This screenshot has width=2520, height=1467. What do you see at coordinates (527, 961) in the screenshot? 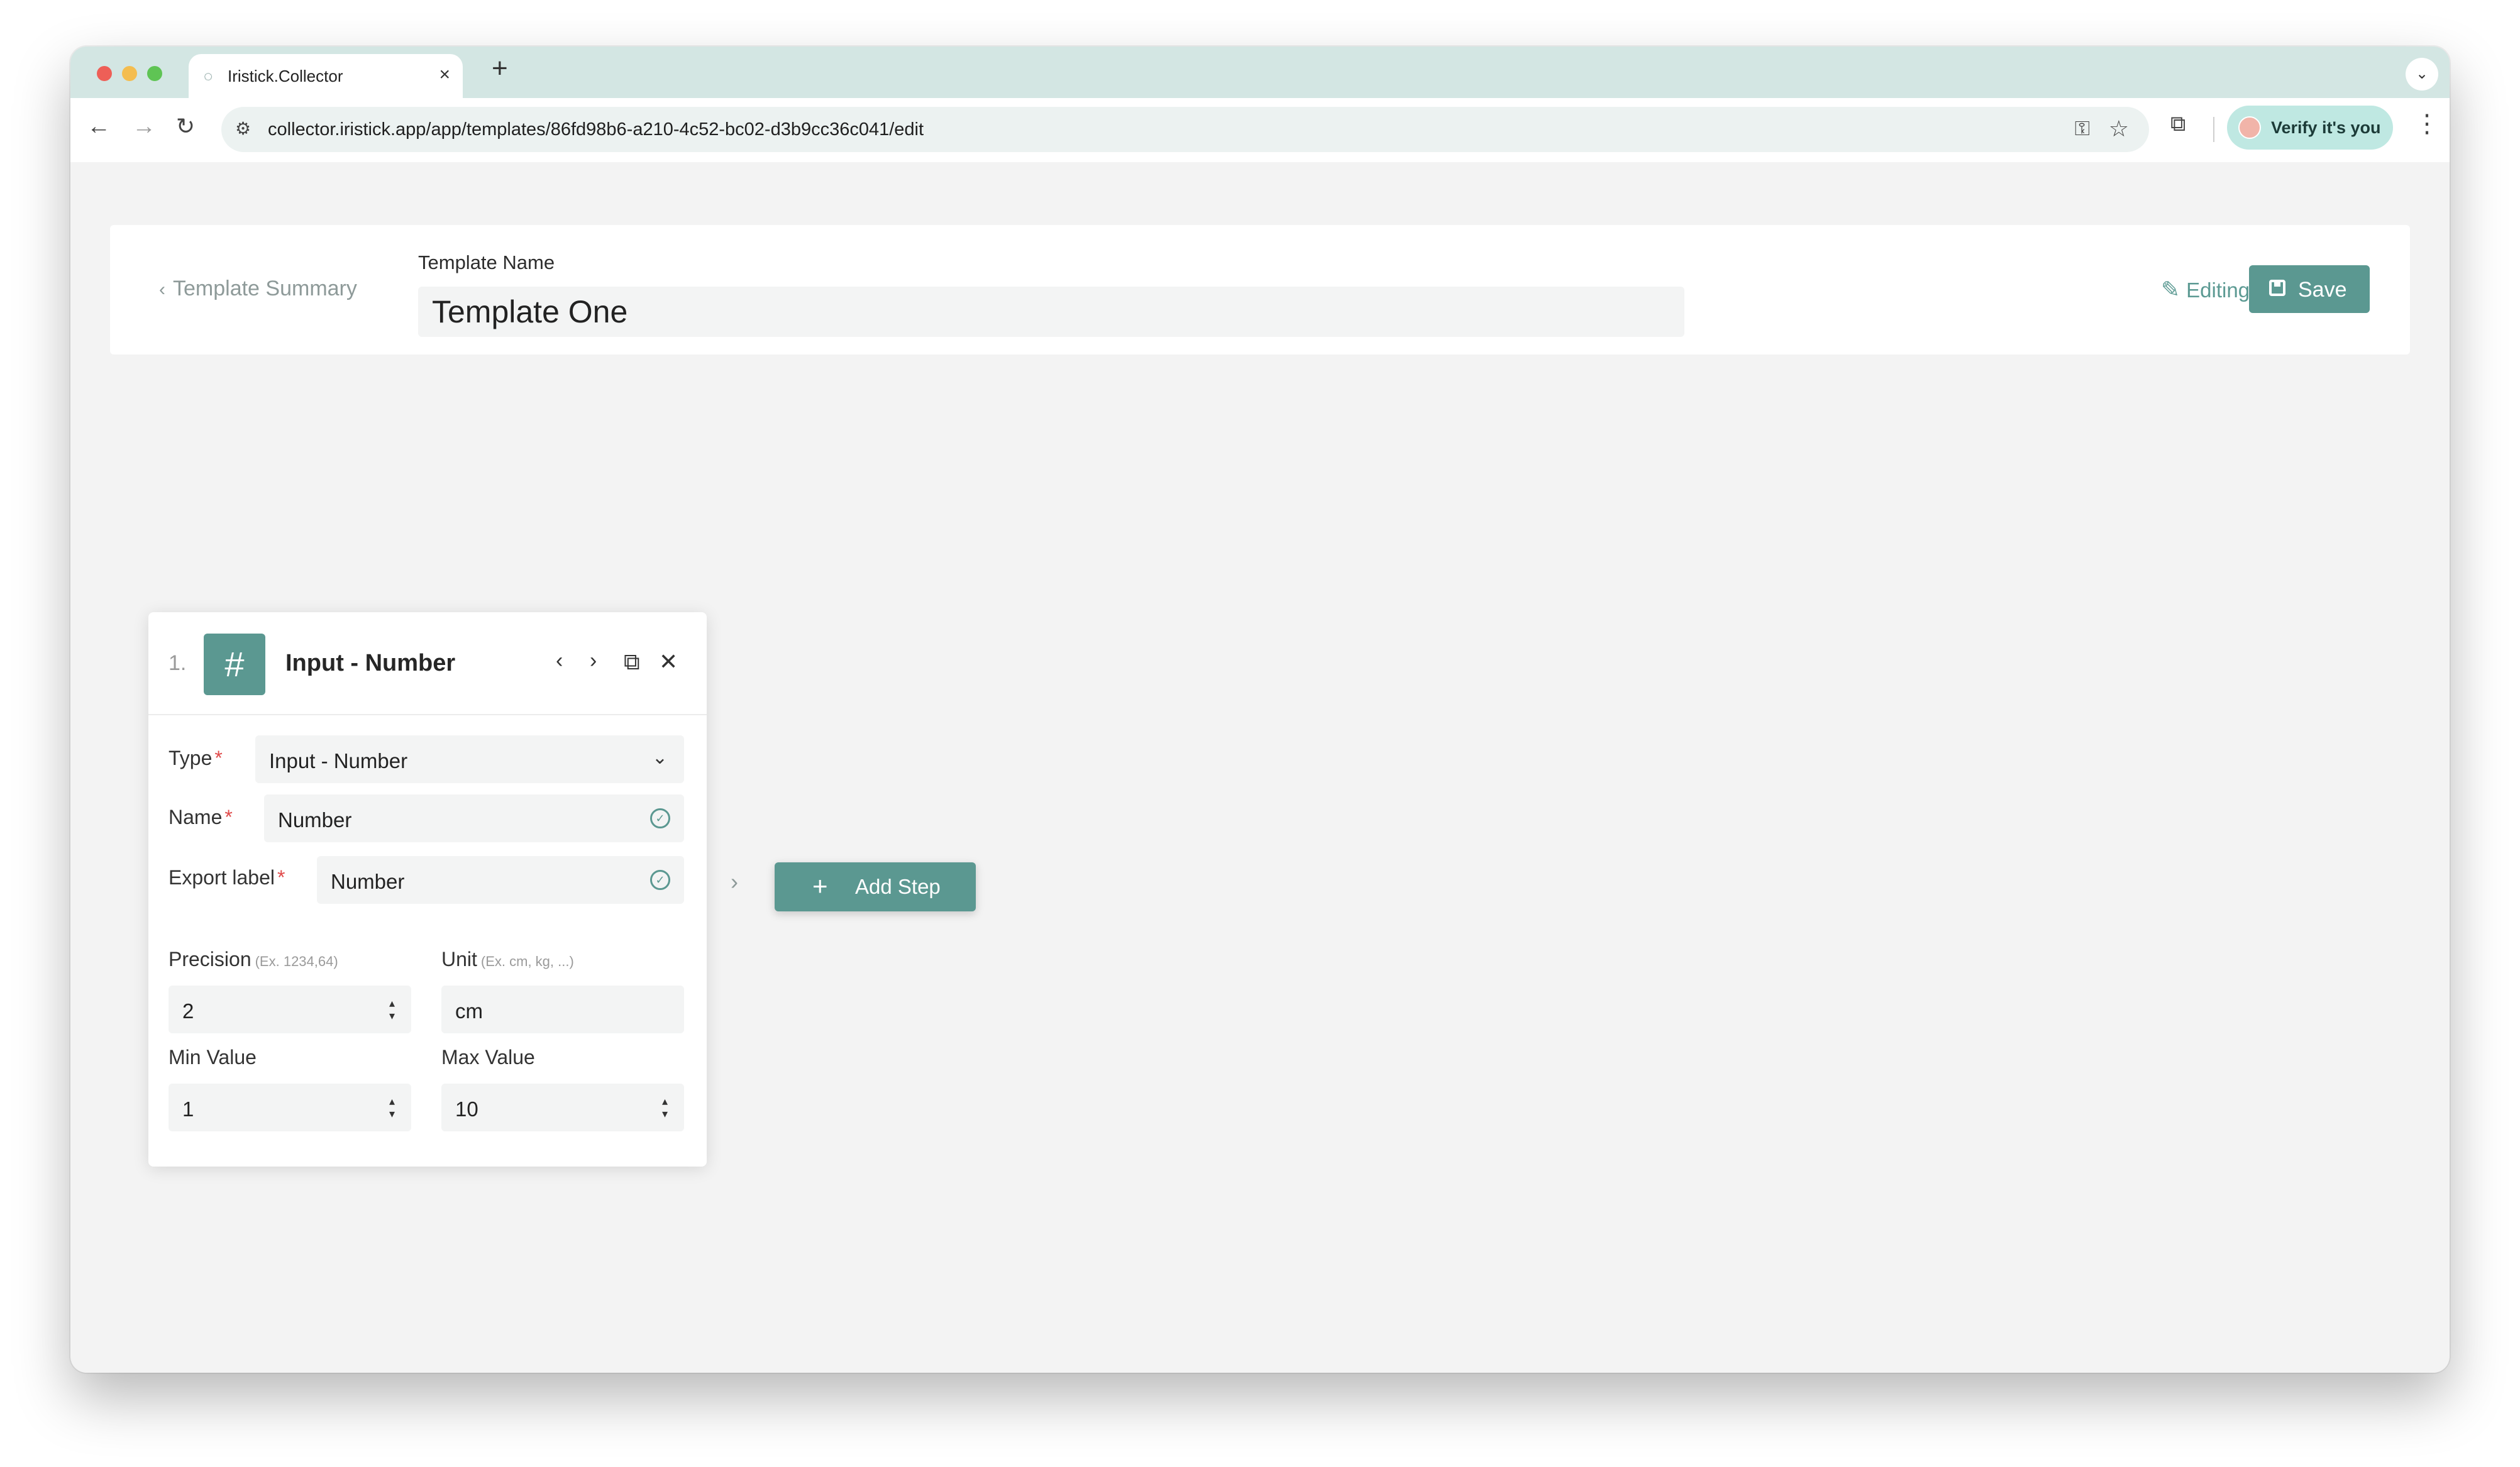
I see `unit-hint: (Ex. cm, kg, ...)` at bounding box center [527, 961].